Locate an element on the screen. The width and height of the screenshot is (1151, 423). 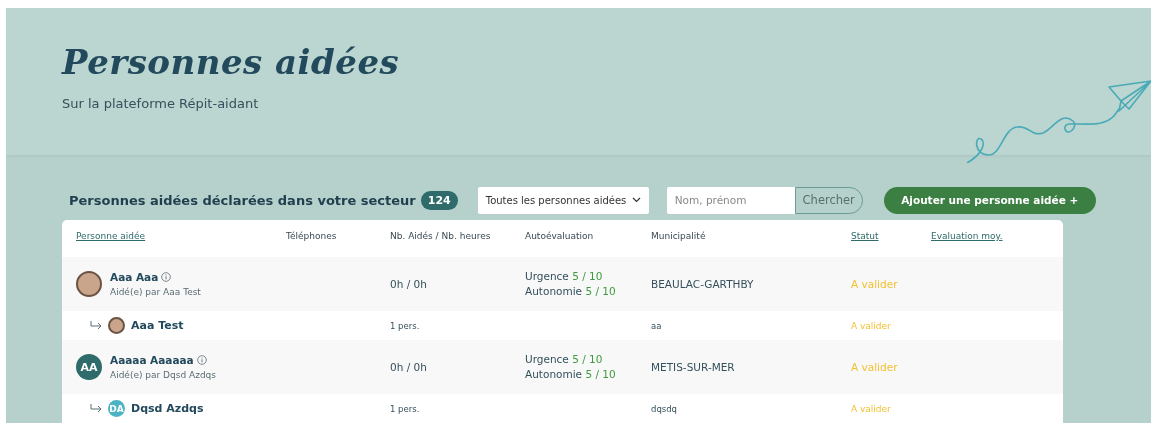
sort-link: Personne aidée is located at coordinates (111, 236).